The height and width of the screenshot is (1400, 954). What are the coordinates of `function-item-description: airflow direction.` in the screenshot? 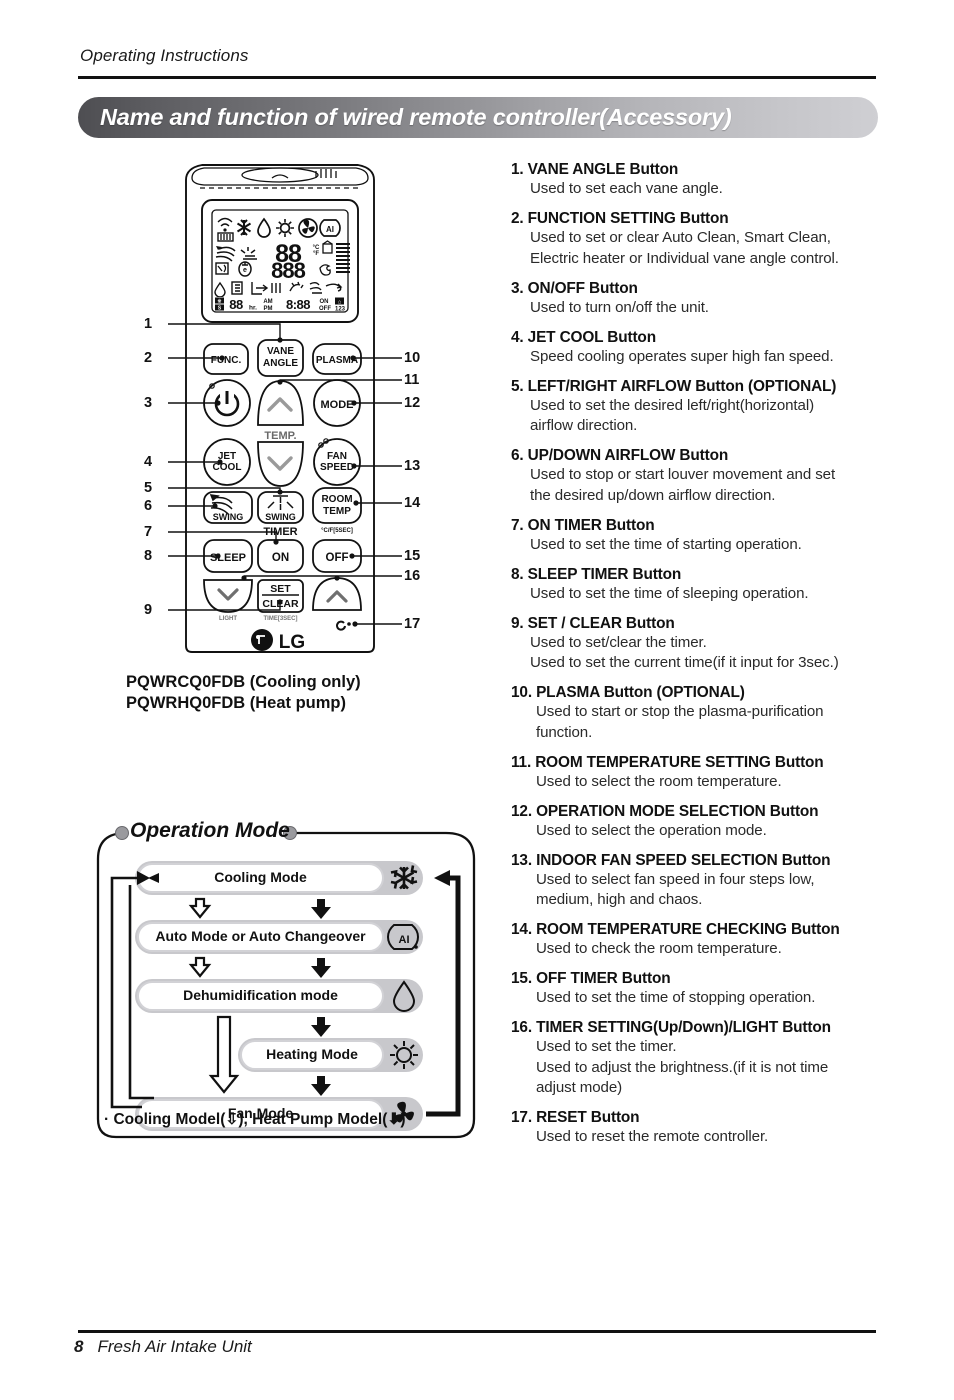 It's located at (584, 425).